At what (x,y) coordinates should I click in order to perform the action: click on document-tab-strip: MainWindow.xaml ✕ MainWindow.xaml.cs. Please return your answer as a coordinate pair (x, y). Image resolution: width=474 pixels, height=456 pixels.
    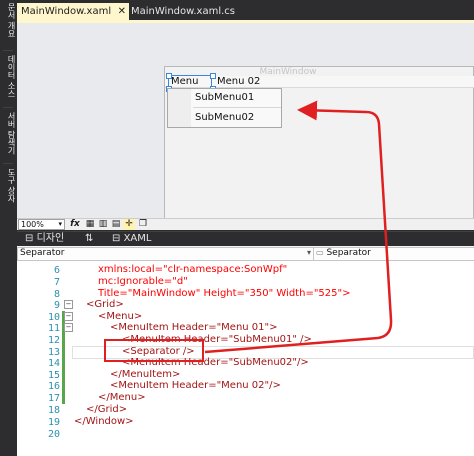
    Looking at the image, I should click on (245, 10).